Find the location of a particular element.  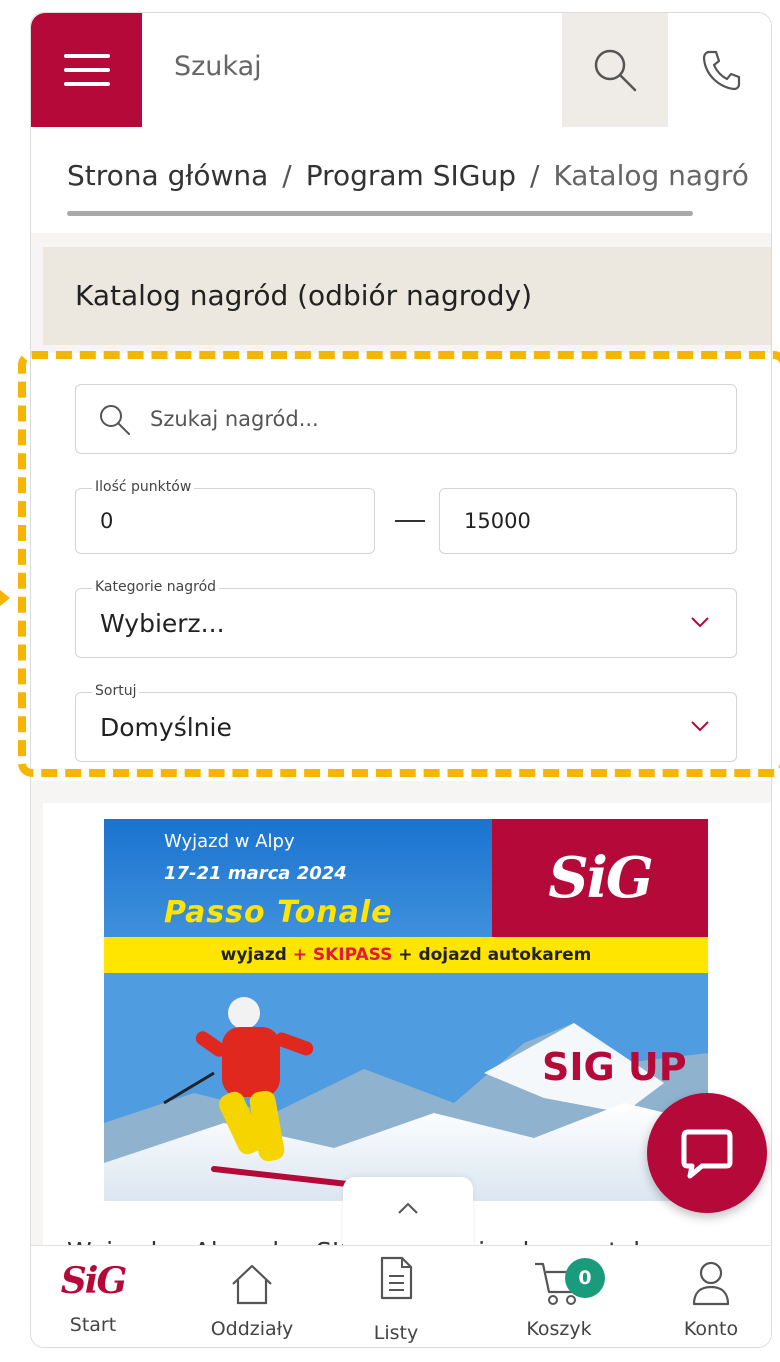

banner-line2: 17-21 marca 2024 is located at coordinates (255, 873).